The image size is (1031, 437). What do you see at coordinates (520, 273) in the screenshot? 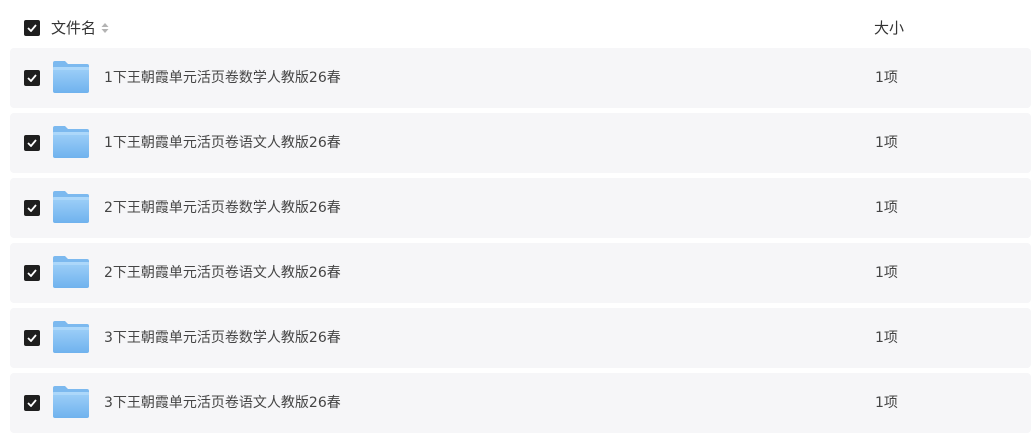
I see `table-row-4: 2下王朝霞单元活页卷语文人教版26春 1项` at bounding box center [520, 273].